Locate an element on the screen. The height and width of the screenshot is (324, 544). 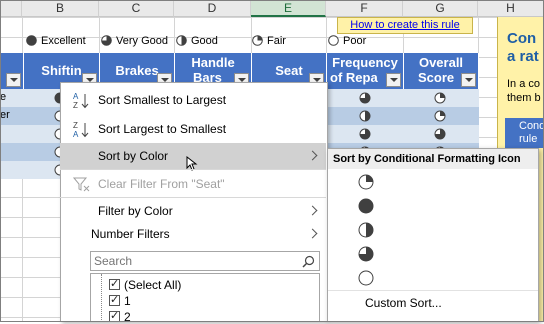
sort-descending-icon: Z A is located at coordinates (81, 129).